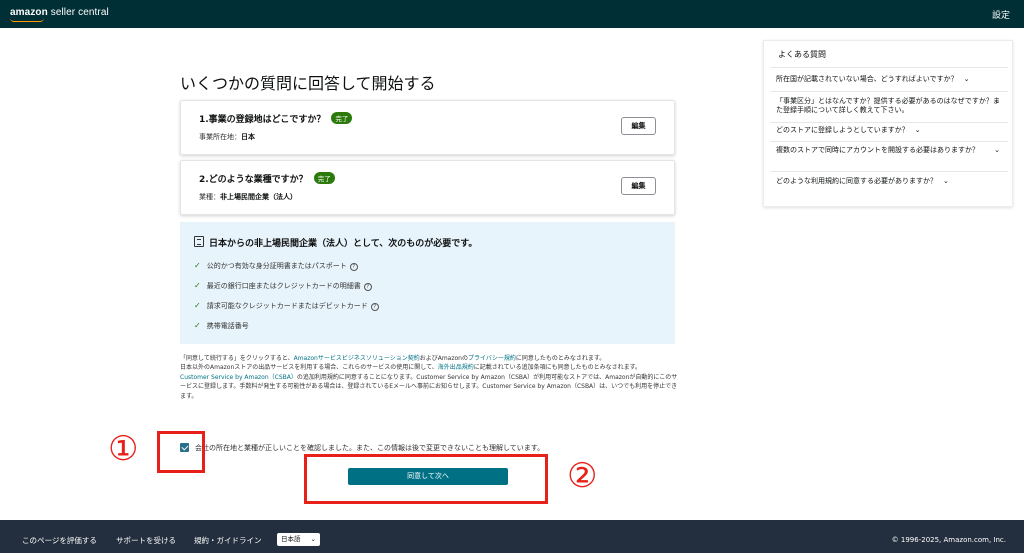  What do you see at coordinates (228, 540) in the screenshot?
I see `terms-guidelines-link: 規約・ガイドライン` at bounding box center [228, 540].